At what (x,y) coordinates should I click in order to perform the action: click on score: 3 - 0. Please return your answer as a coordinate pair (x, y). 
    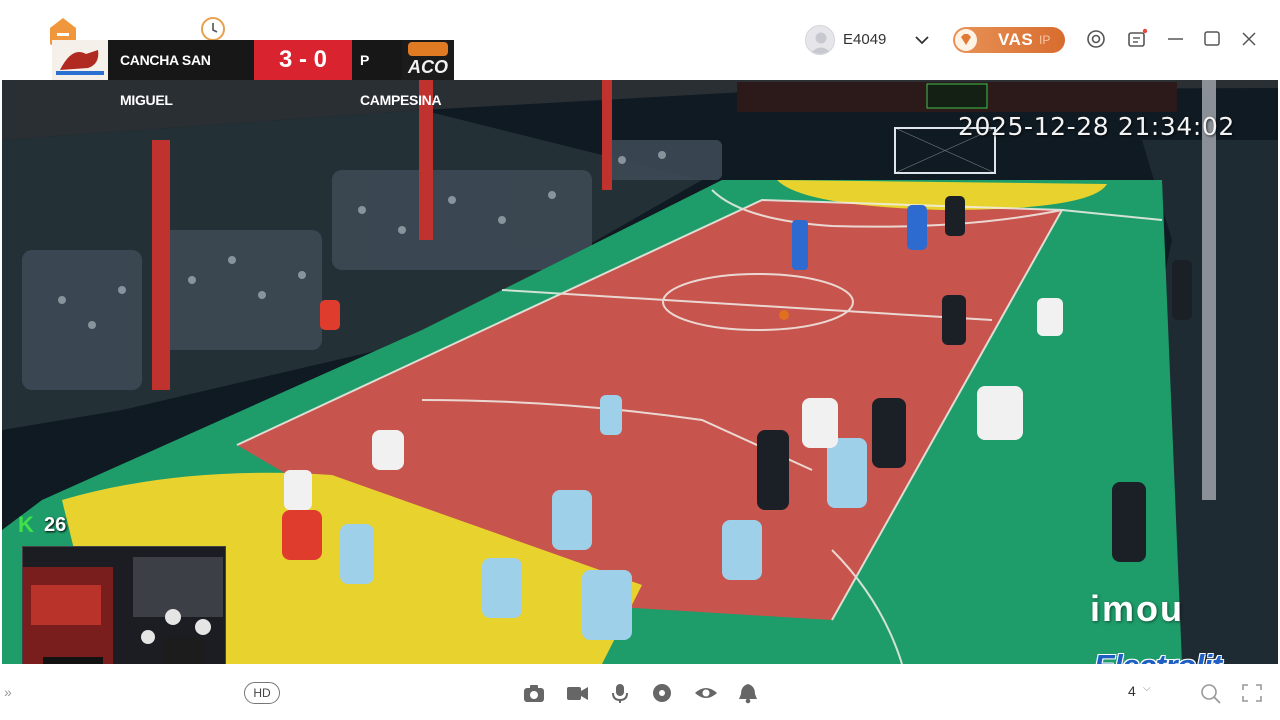
    Looking at the image, I should click on (303, 60).